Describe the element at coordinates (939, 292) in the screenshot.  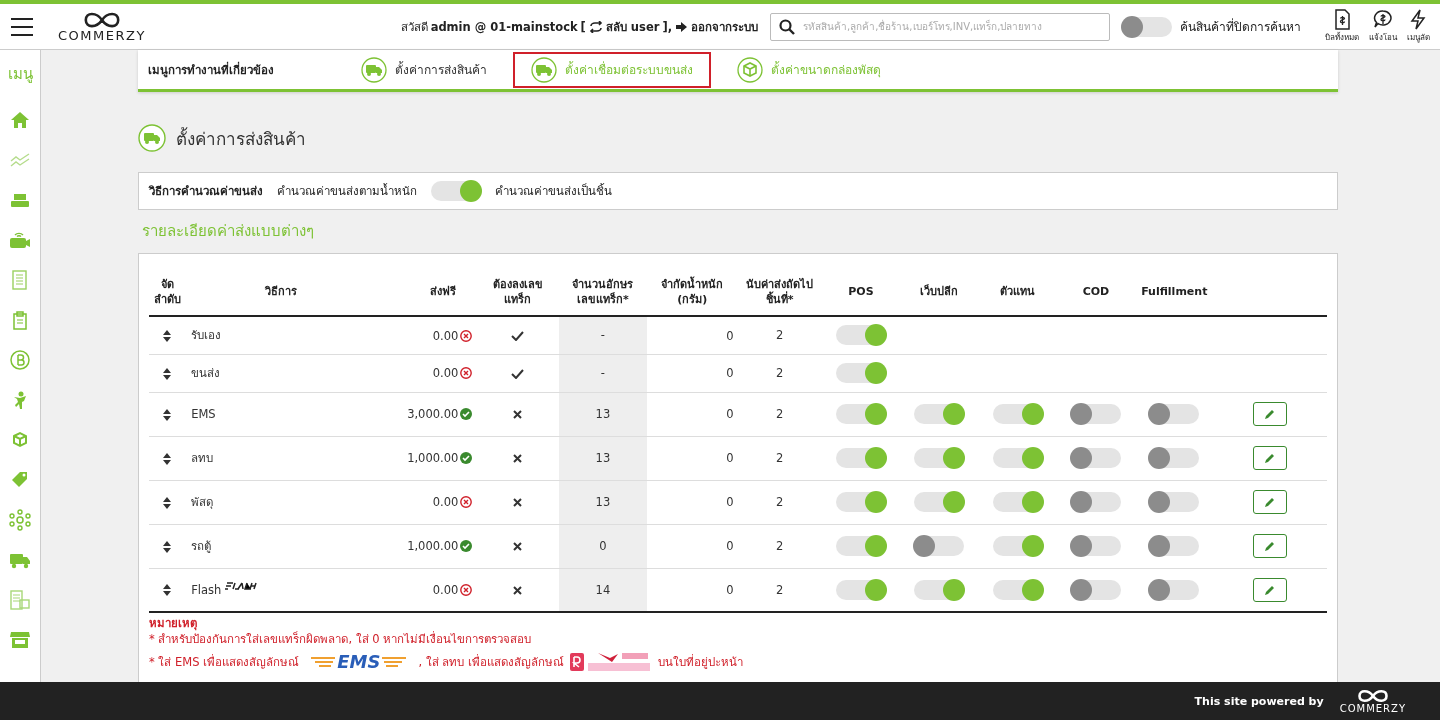
I see `column-header: เว็บปลีก` at that location.